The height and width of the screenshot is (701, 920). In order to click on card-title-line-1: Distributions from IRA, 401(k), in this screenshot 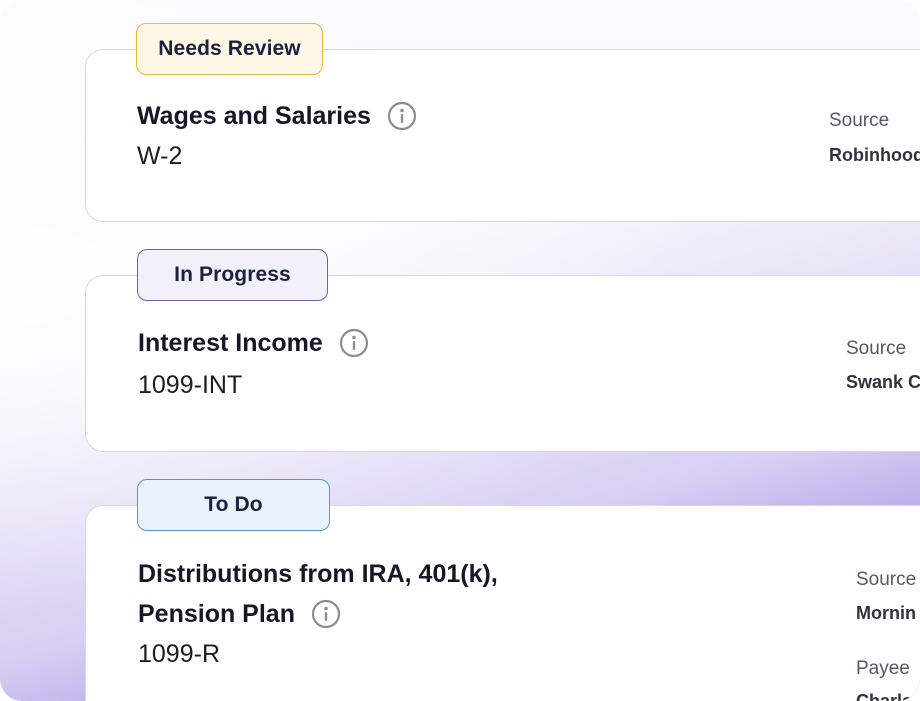, I will do `click(318, 574)`.